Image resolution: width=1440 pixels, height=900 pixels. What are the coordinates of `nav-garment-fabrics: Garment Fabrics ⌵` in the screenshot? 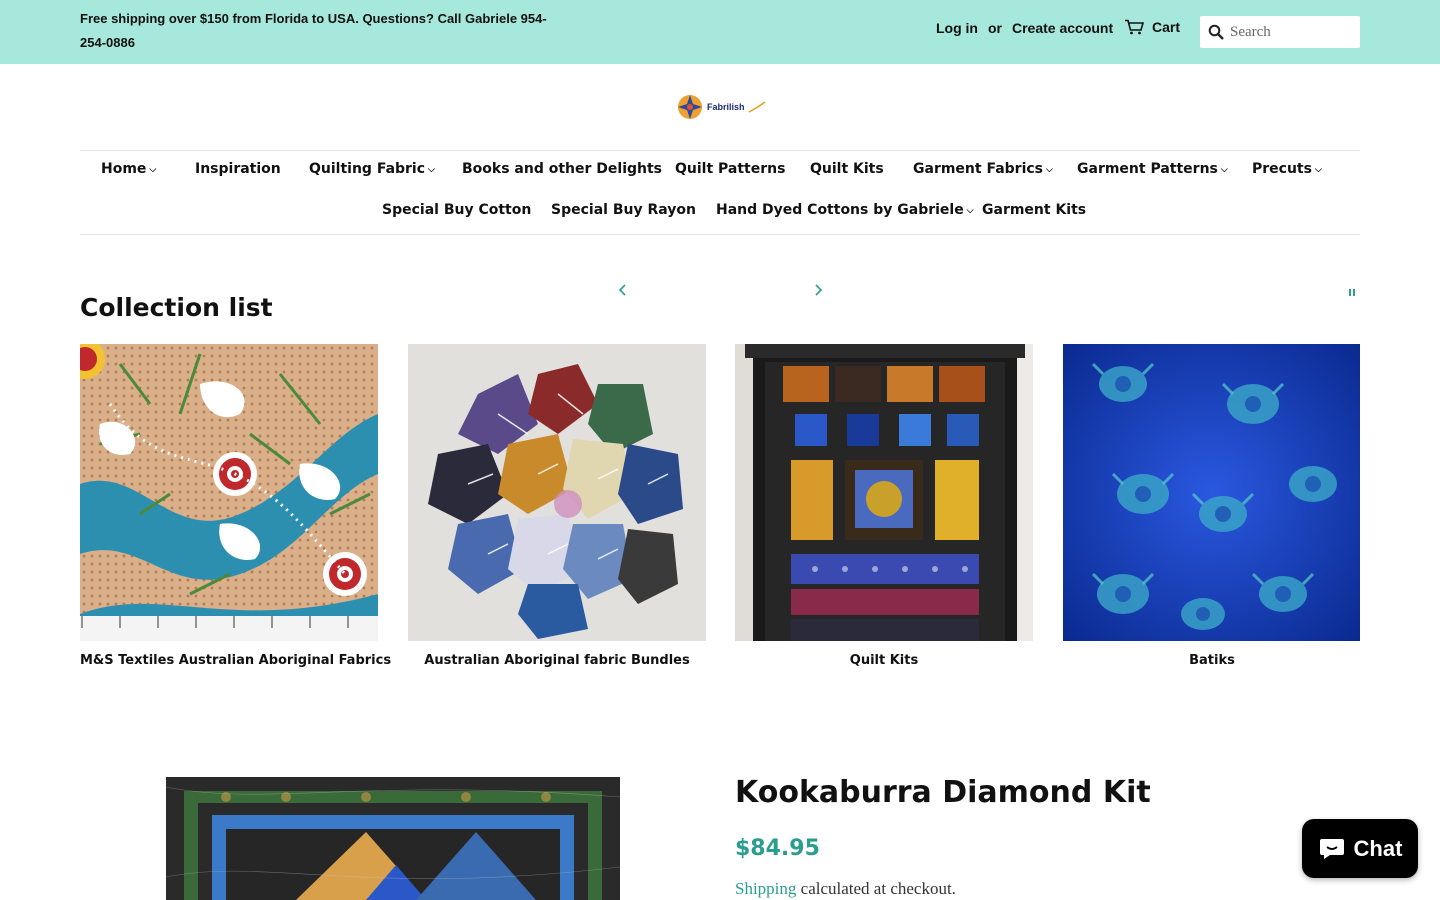 It's located at (983, 169).